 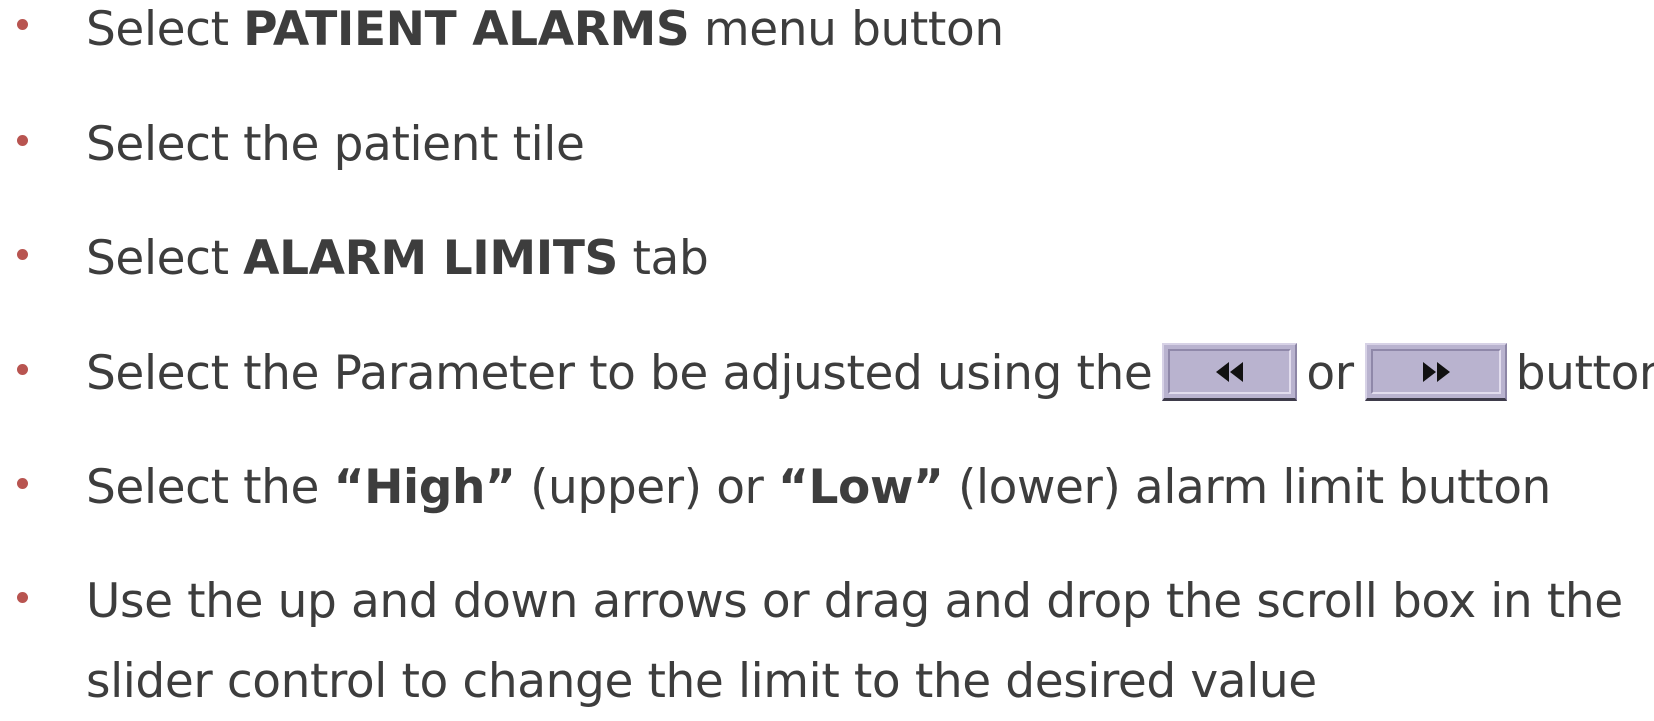 What do you see at coordinates (861, 487) in the screenshot?
I see `low-label: “Low”` at bounding box center [861, 487].